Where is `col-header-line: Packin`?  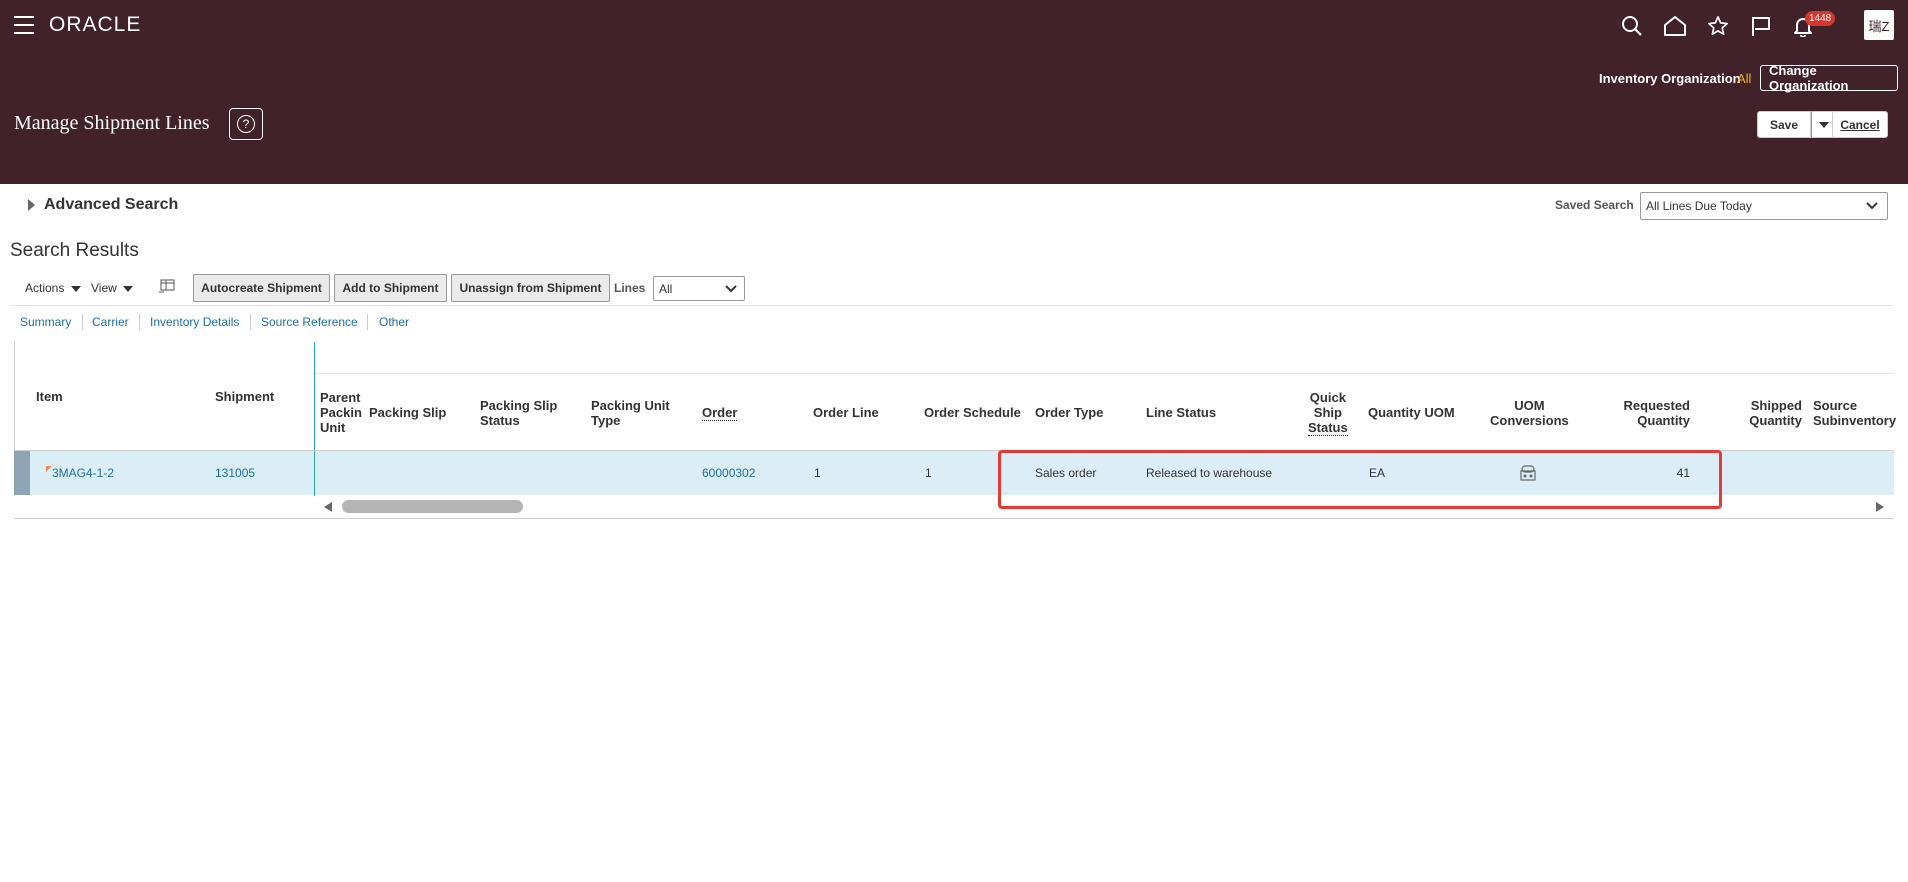
col-header-line: Packin is located at coordinates (341, 412).